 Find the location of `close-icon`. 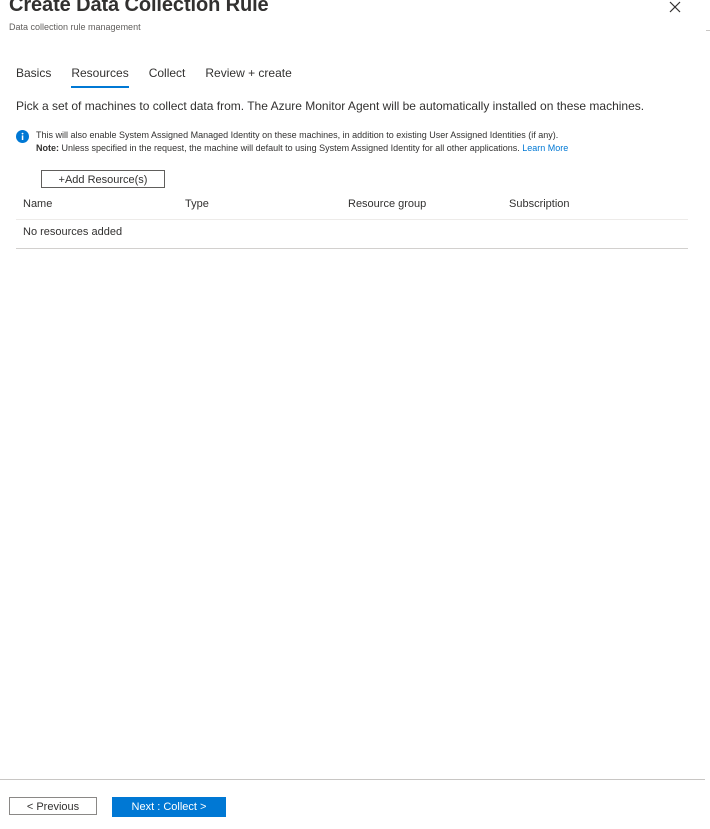

close-icon is located at coordinates (675, 8).